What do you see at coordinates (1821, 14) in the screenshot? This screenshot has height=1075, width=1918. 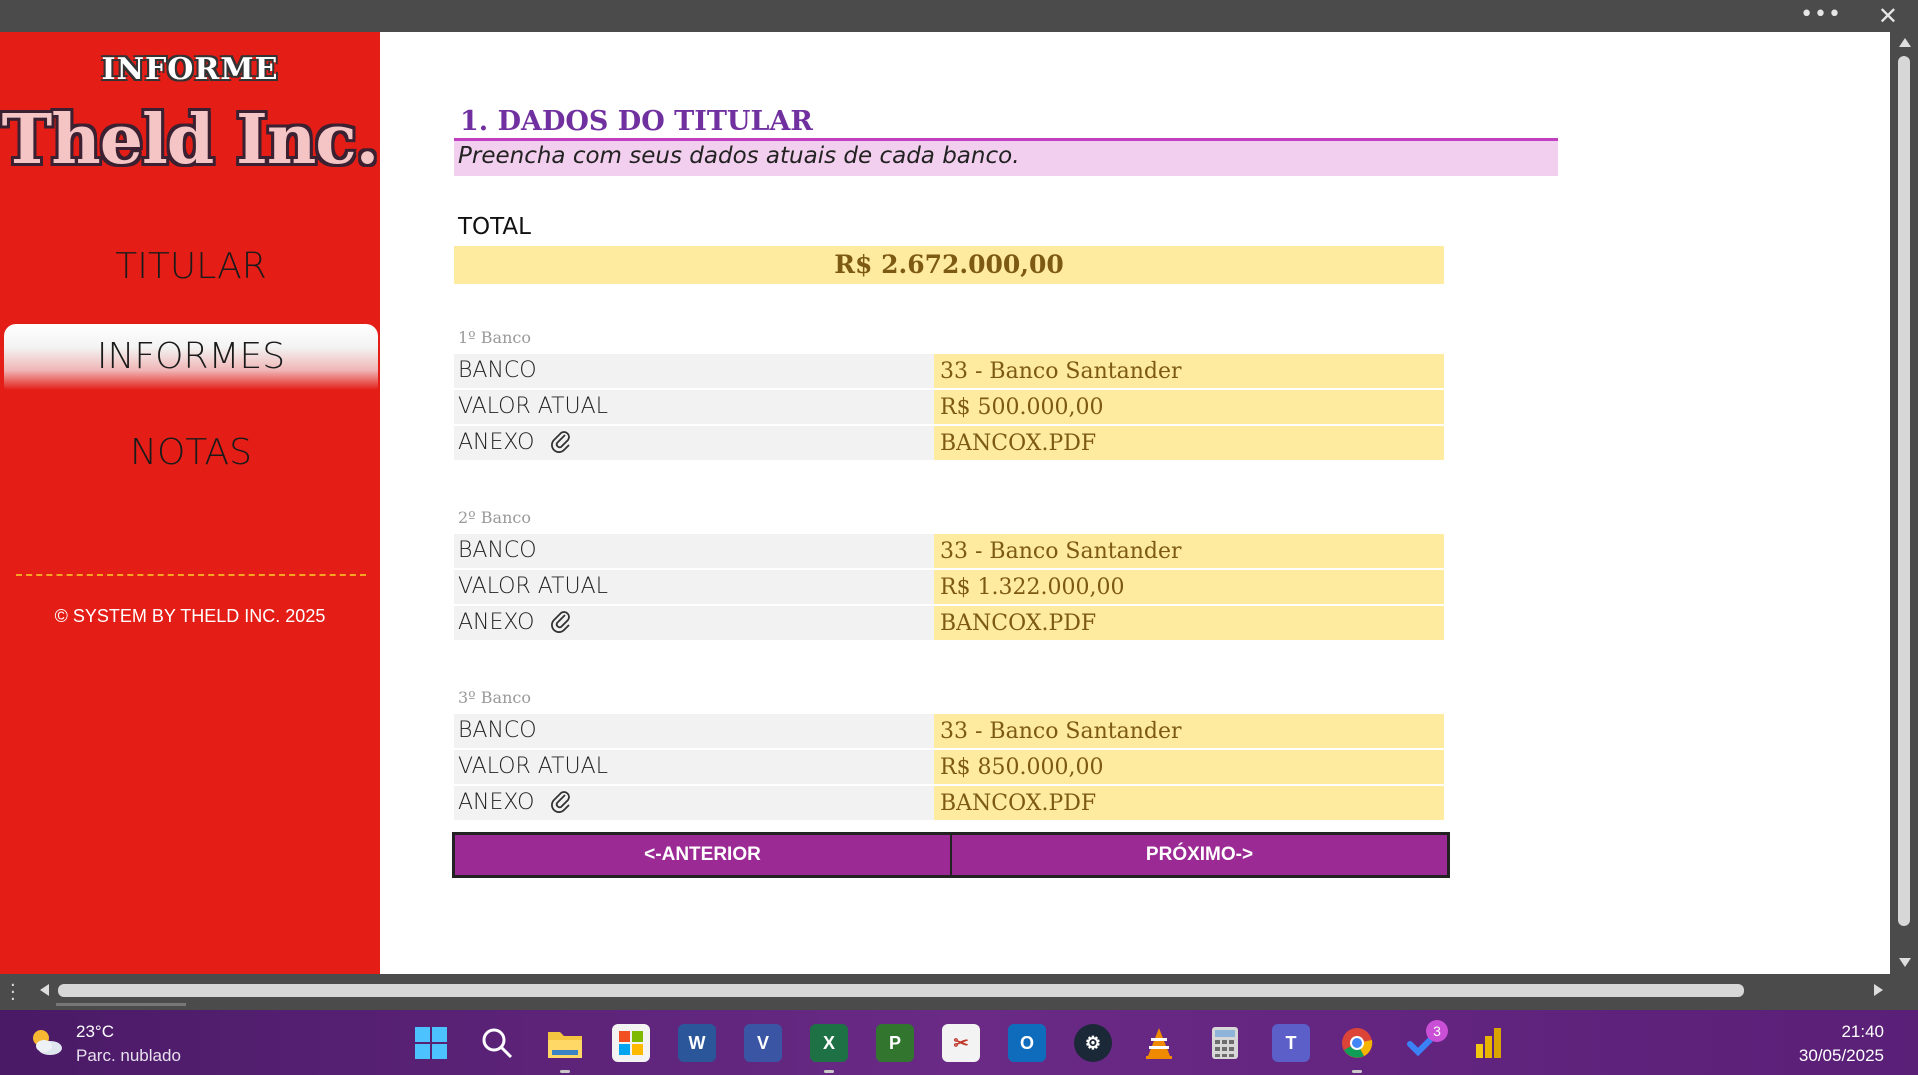 I see `more-icon: •••` at bounding box center [1821, 14].